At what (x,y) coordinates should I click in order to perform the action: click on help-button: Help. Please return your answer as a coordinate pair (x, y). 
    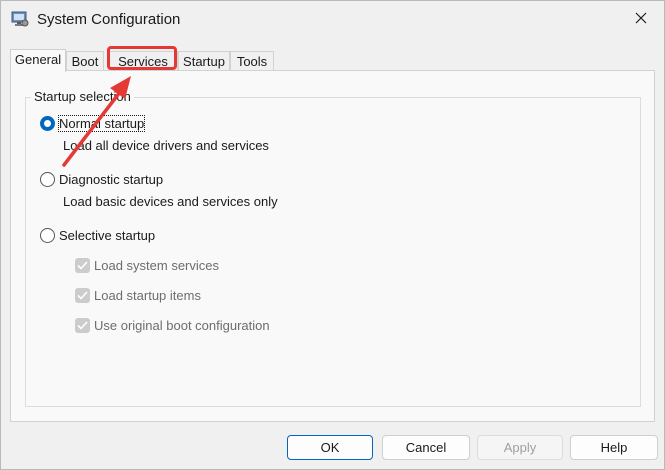
    Looking at the image, I should click on (614, 447).